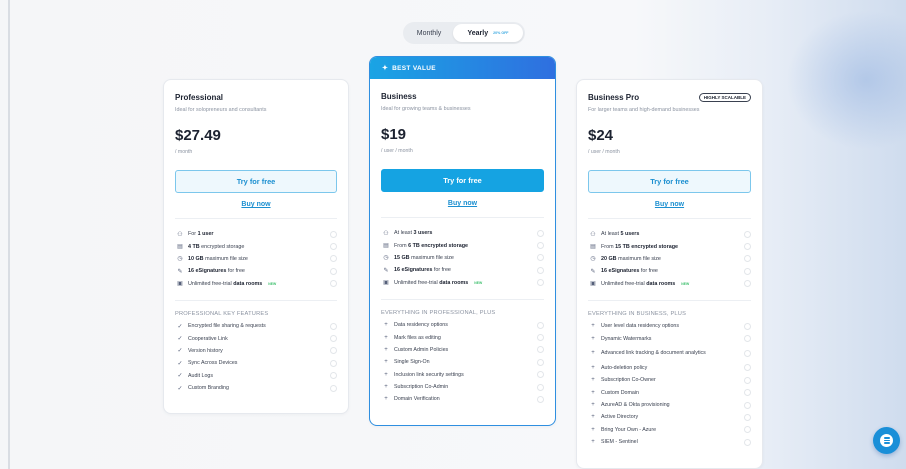 The width and height of the screenshot is (906, 469). I want to click on feature-text: 4 TB encrypted storage, so click(259, 247).